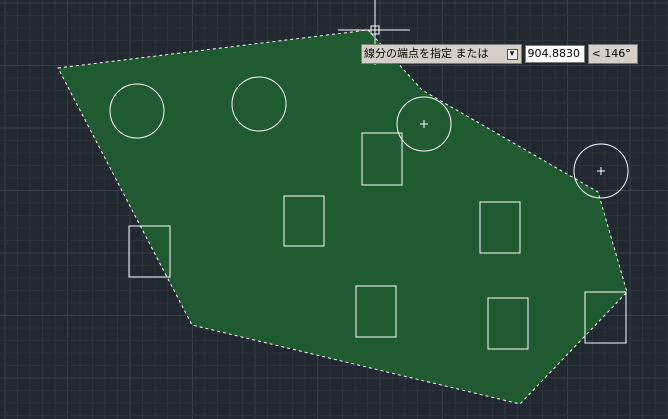  I want to click on angle-field: < 146°, so click(612, 54).